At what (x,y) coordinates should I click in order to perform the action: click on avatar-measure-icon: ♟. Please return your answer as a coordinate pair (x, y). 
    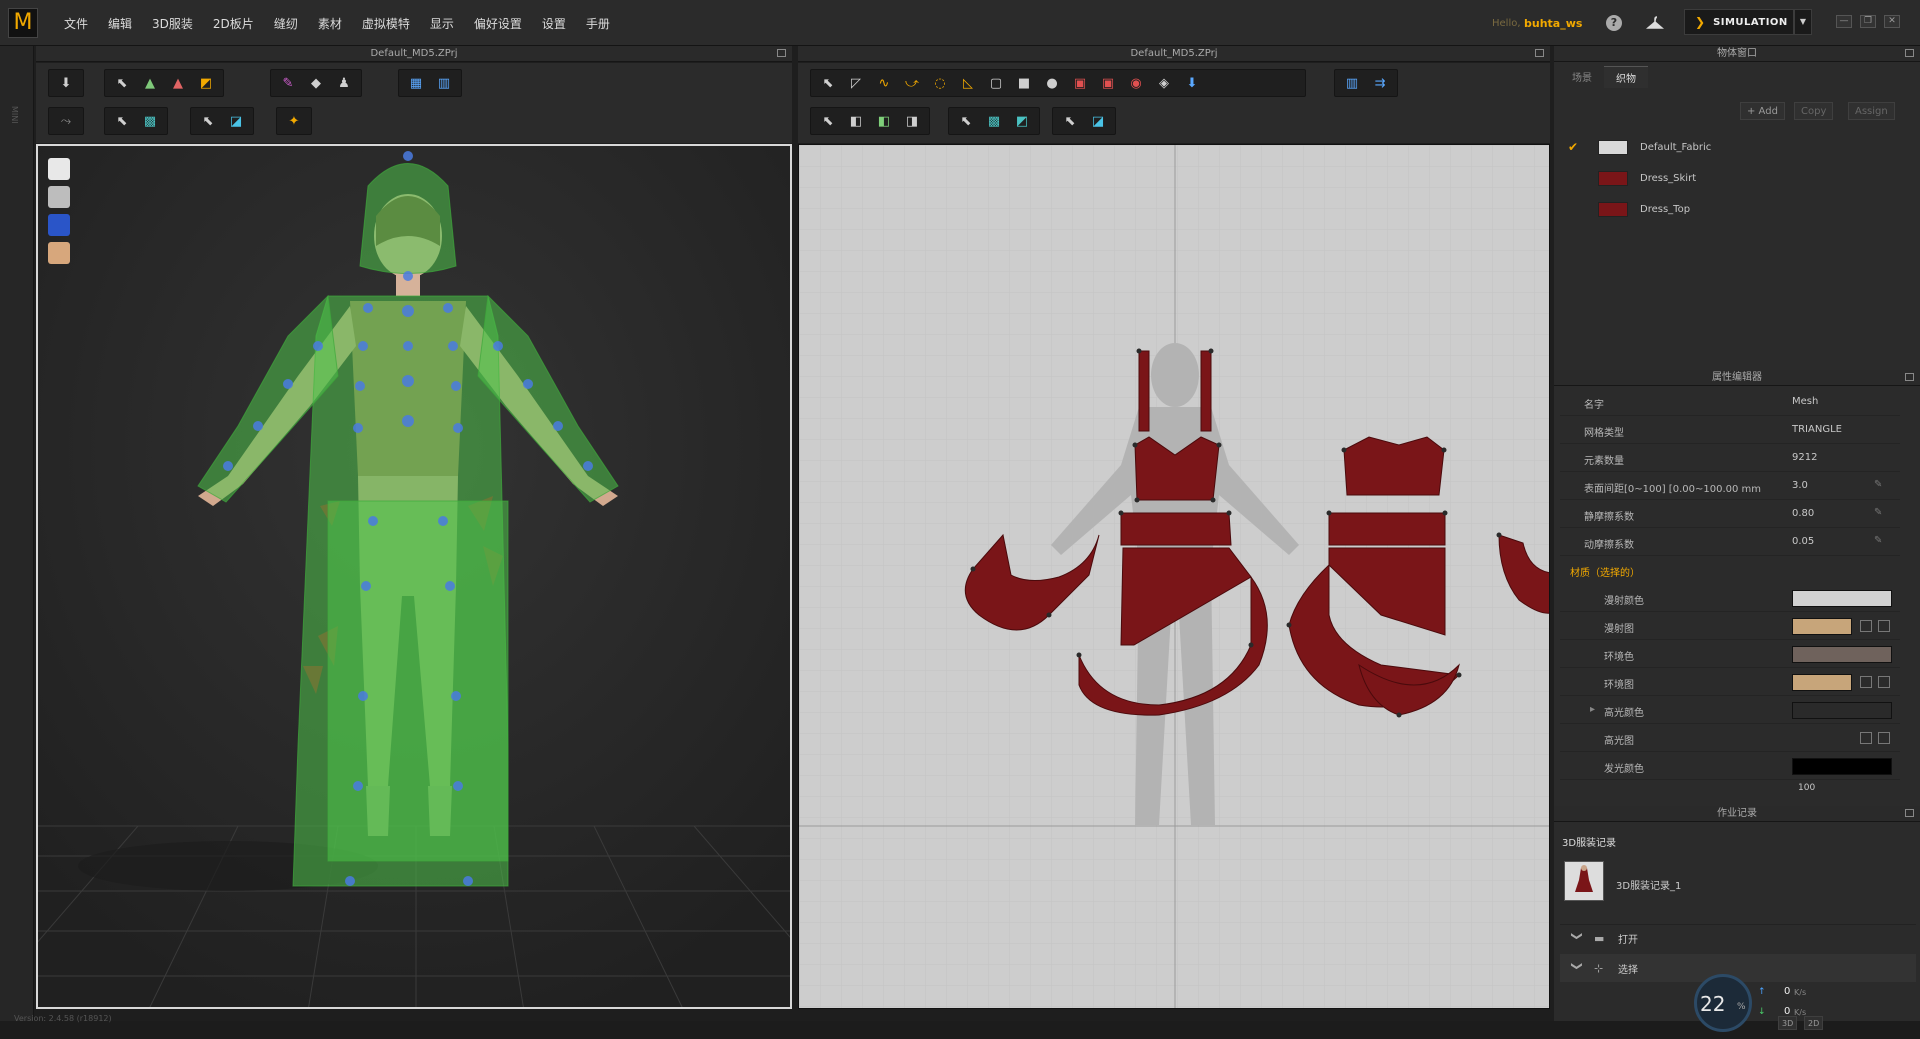
    Looking at the image, I should click on (344, 83).